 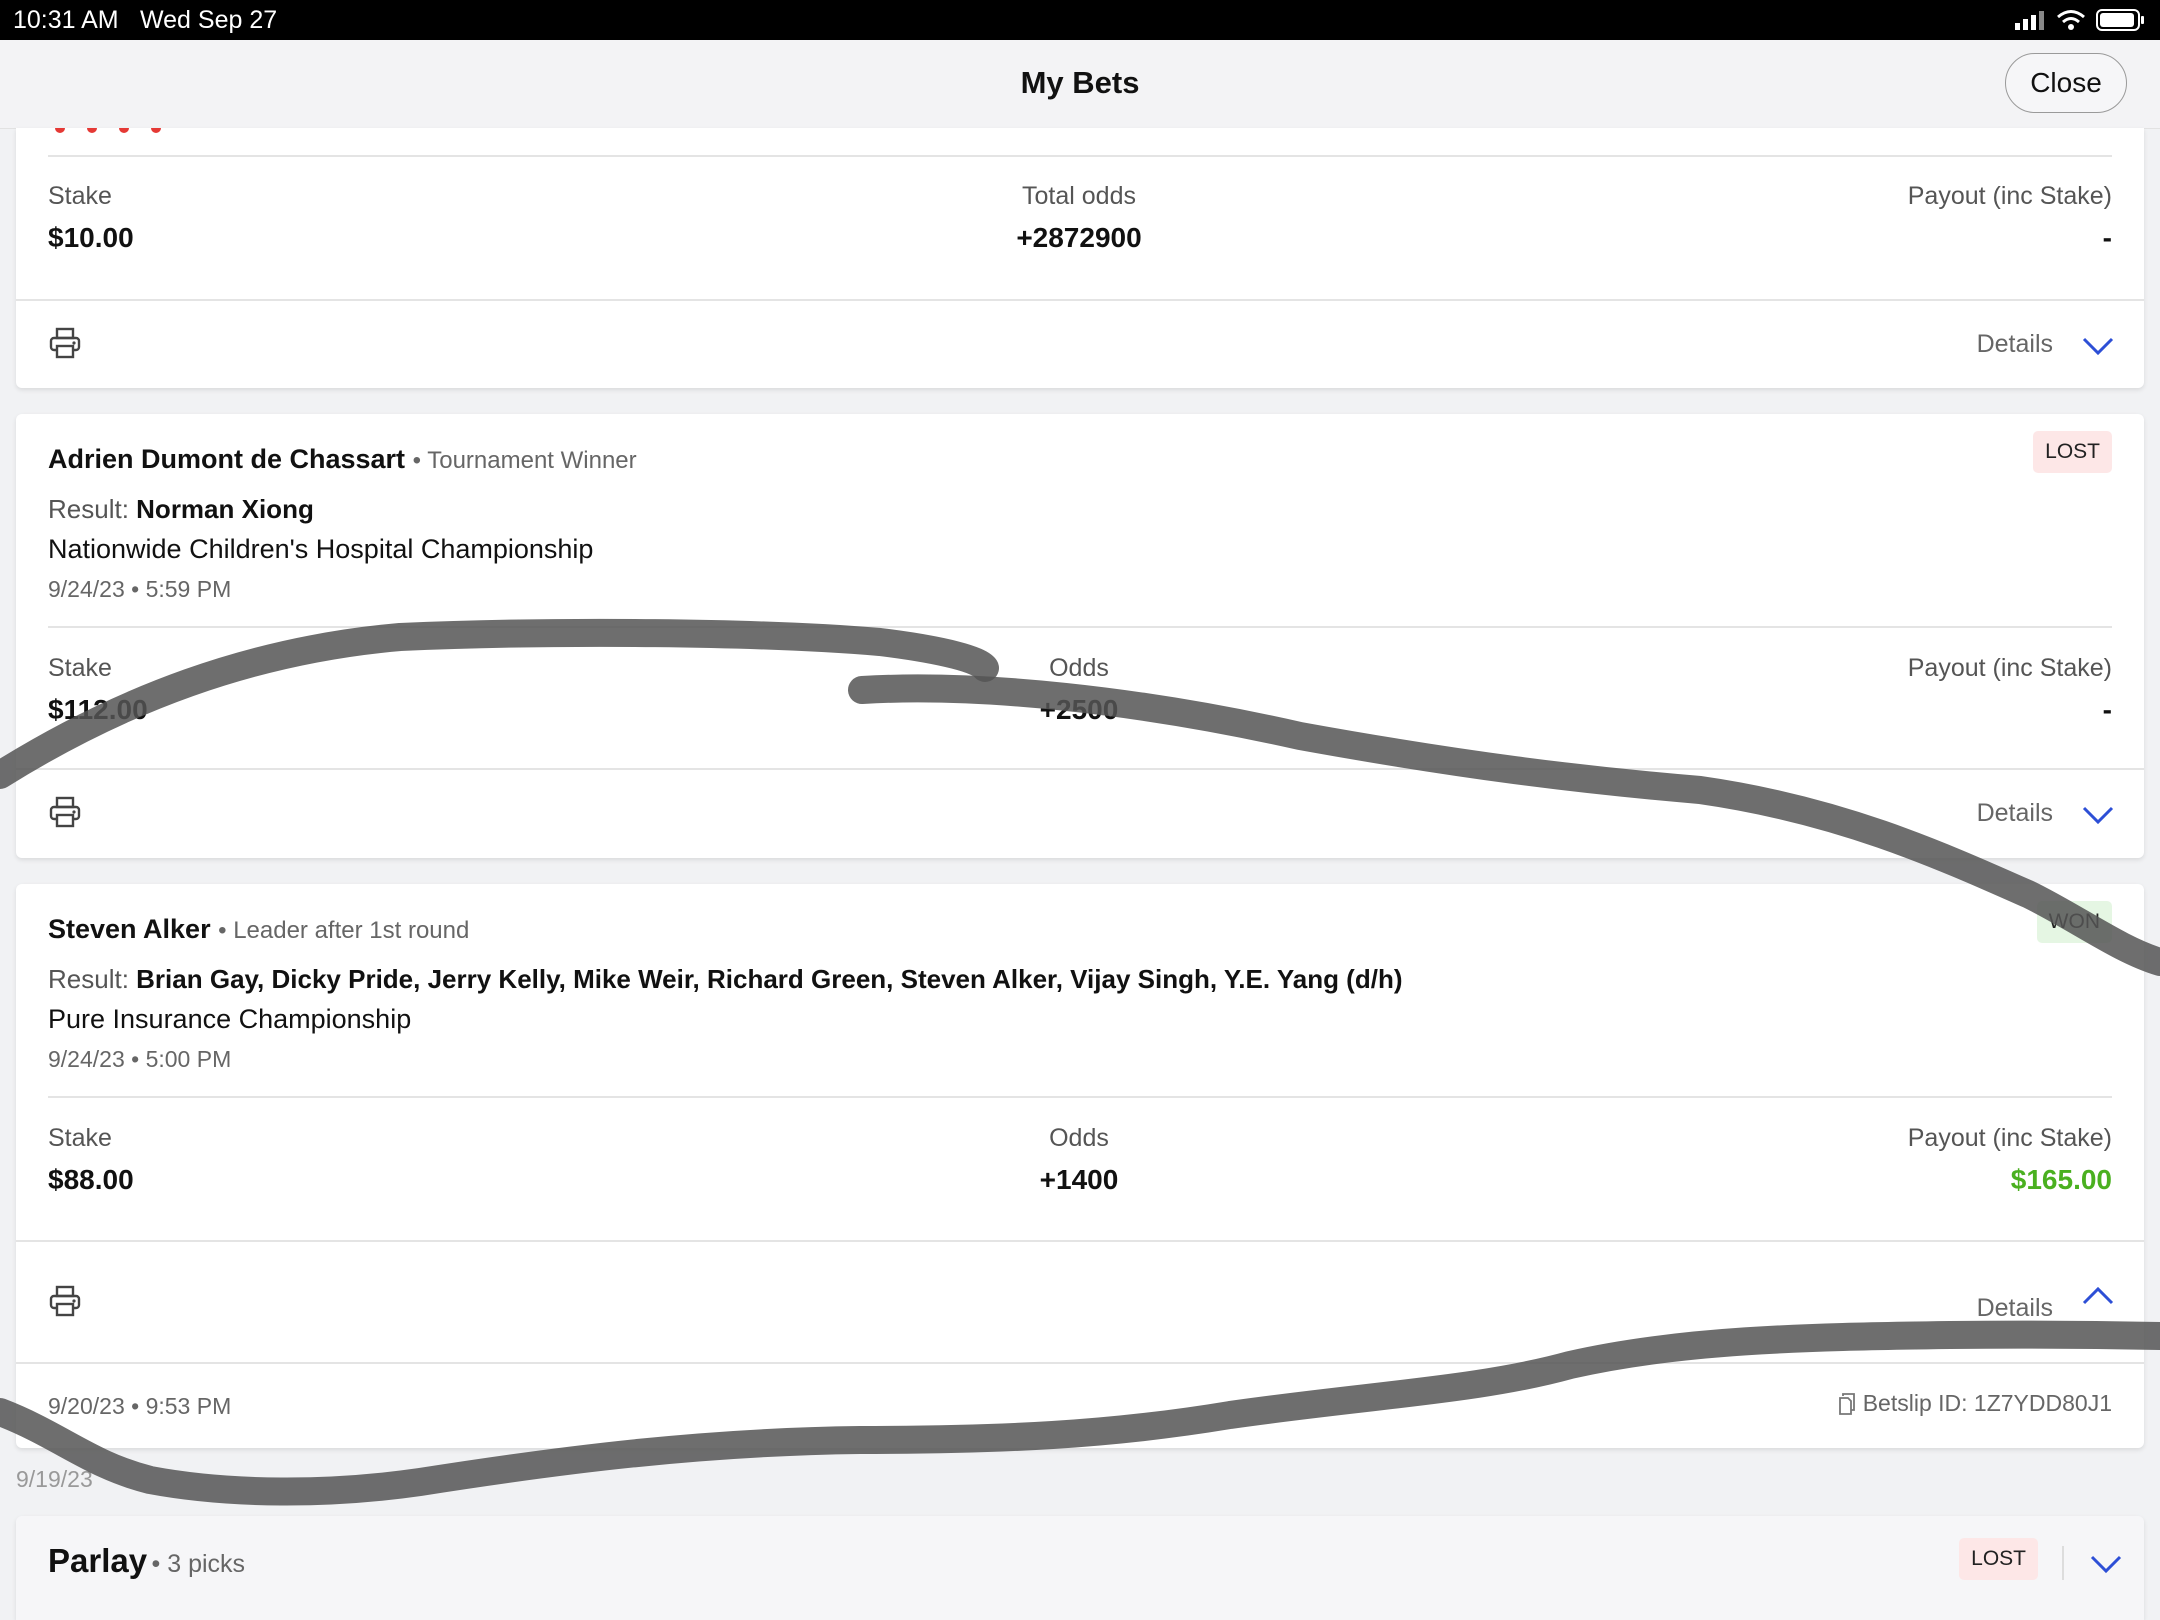 I want to click on page-title: My Bets, so click(x=1080, y=82).